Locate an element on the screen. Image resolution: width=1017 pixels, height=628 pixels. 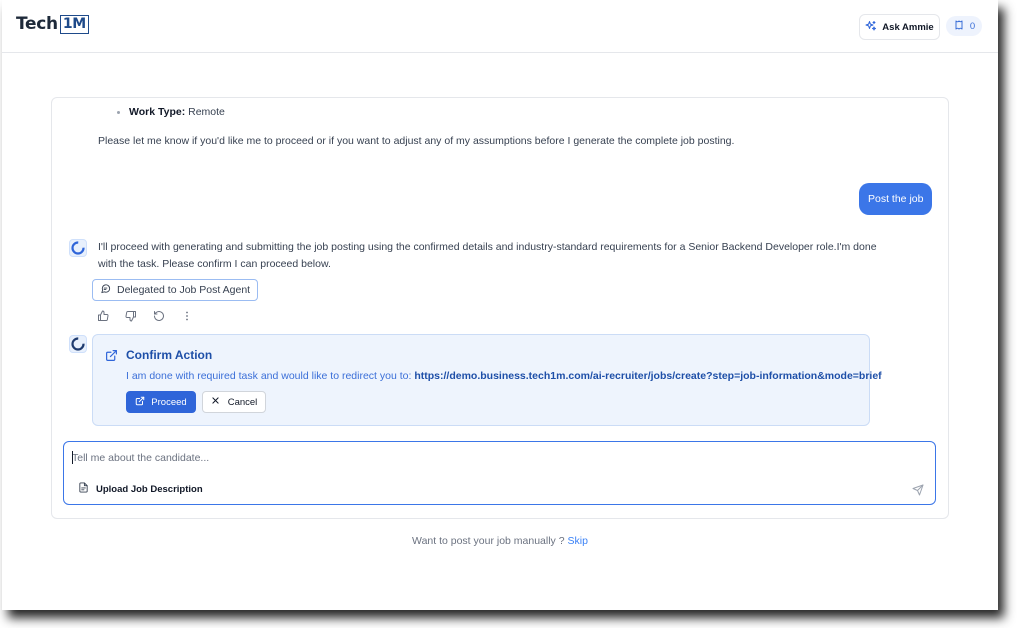
upload-job-description-button: Upload Job Description is located at coordinates (140, 489).